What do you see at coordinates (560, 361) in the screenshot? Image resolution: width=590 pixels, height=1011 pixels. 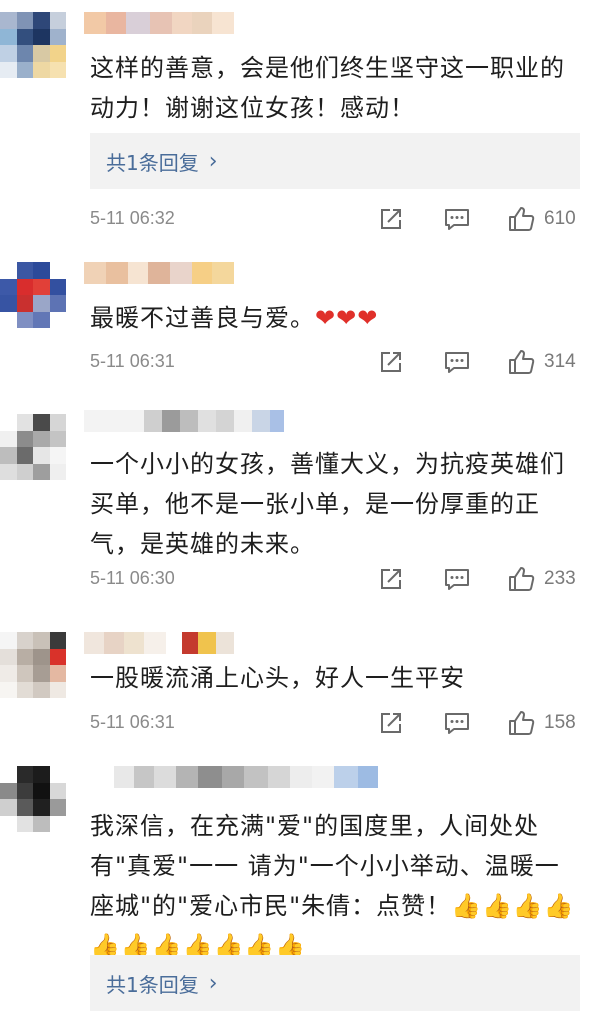 I see `like-count: 314` at bounding box center [560, 361].